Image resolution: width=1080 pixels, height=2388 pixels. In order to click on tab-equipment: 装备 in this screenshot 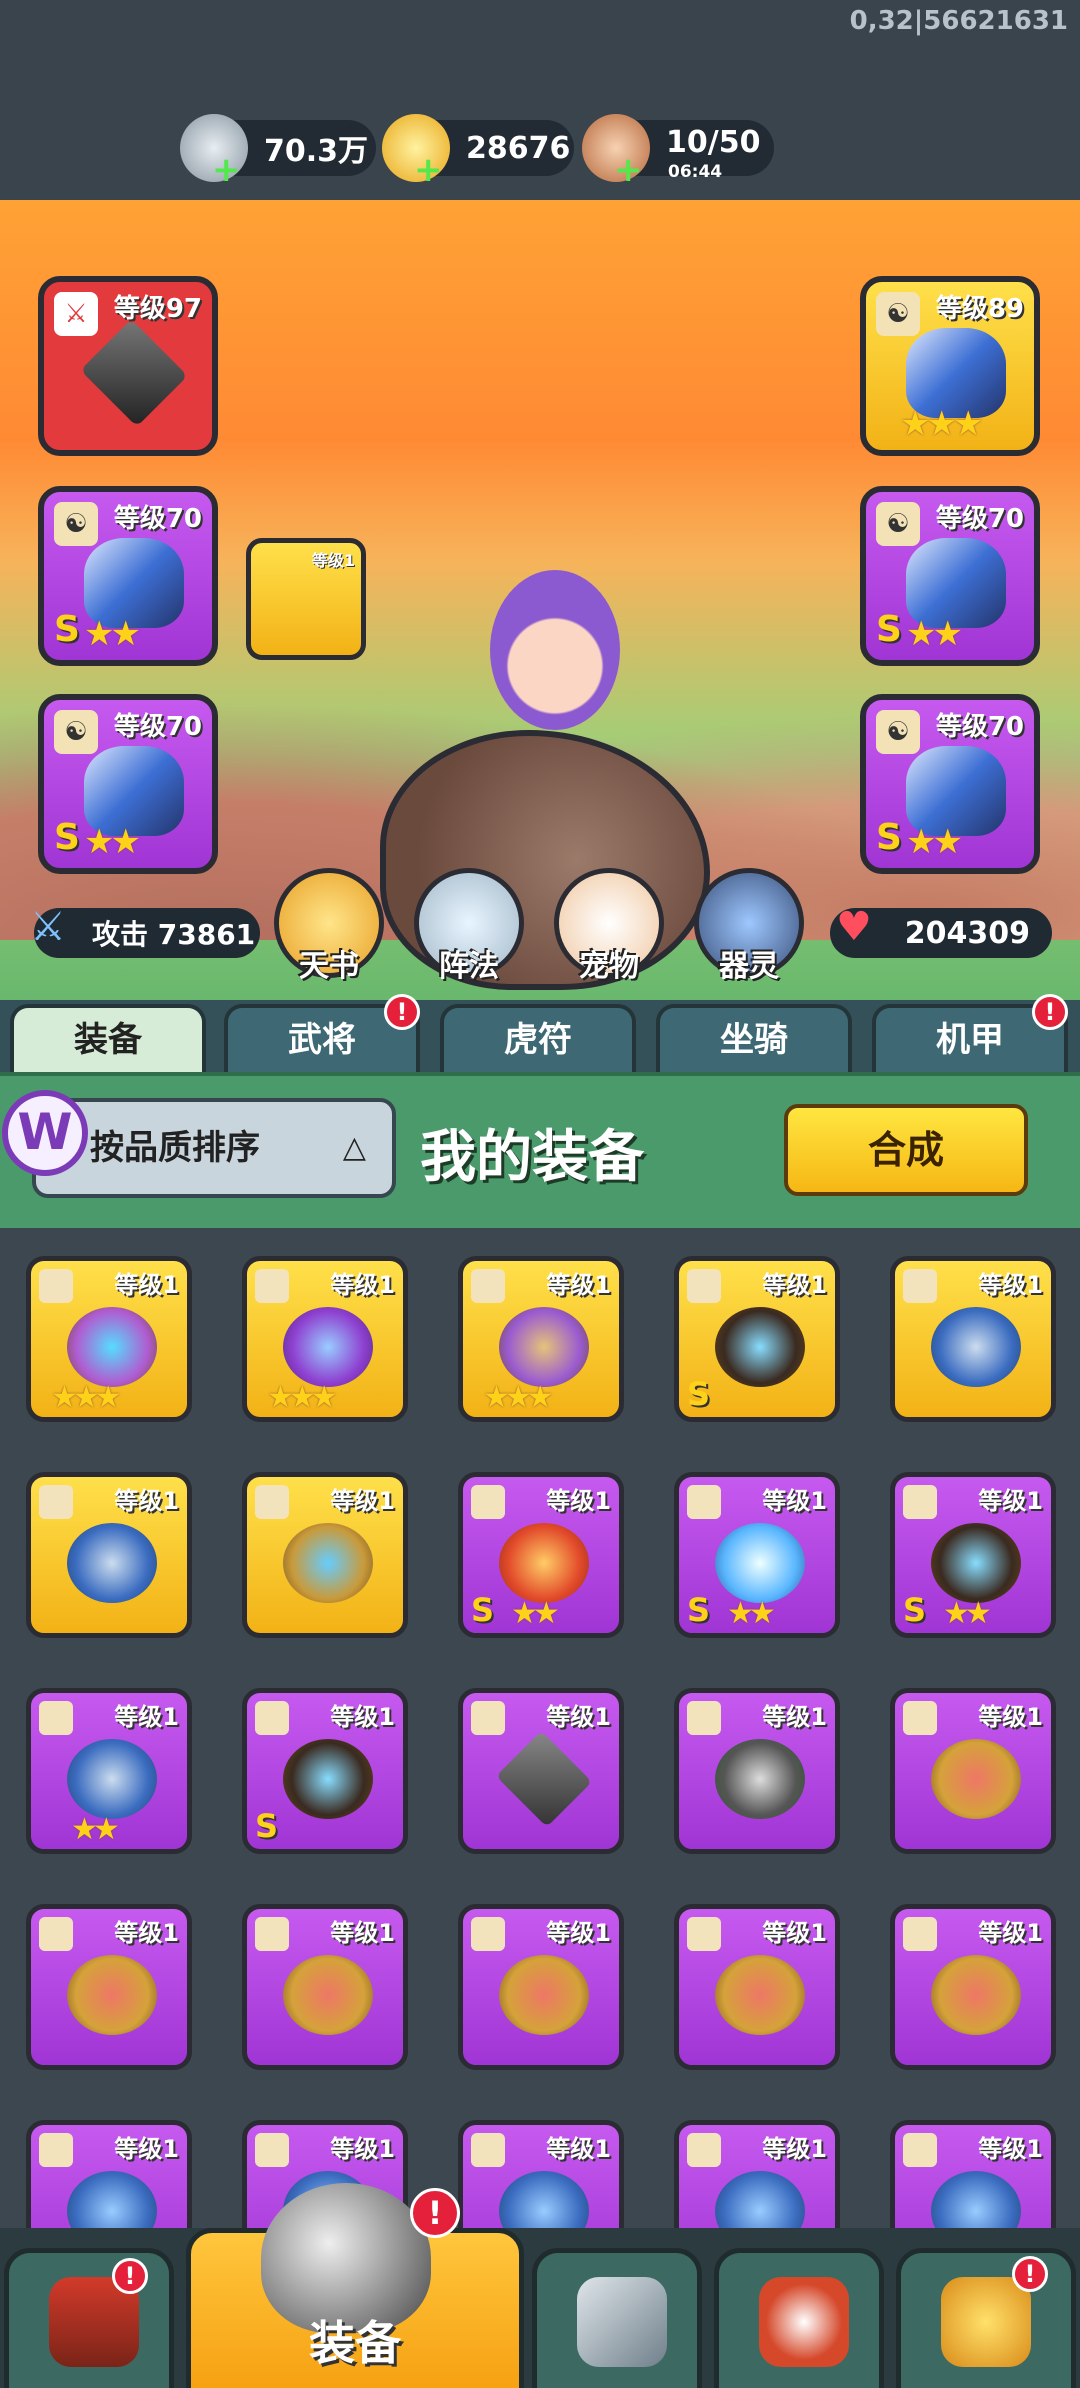, I will do `click(108, 1039)`.